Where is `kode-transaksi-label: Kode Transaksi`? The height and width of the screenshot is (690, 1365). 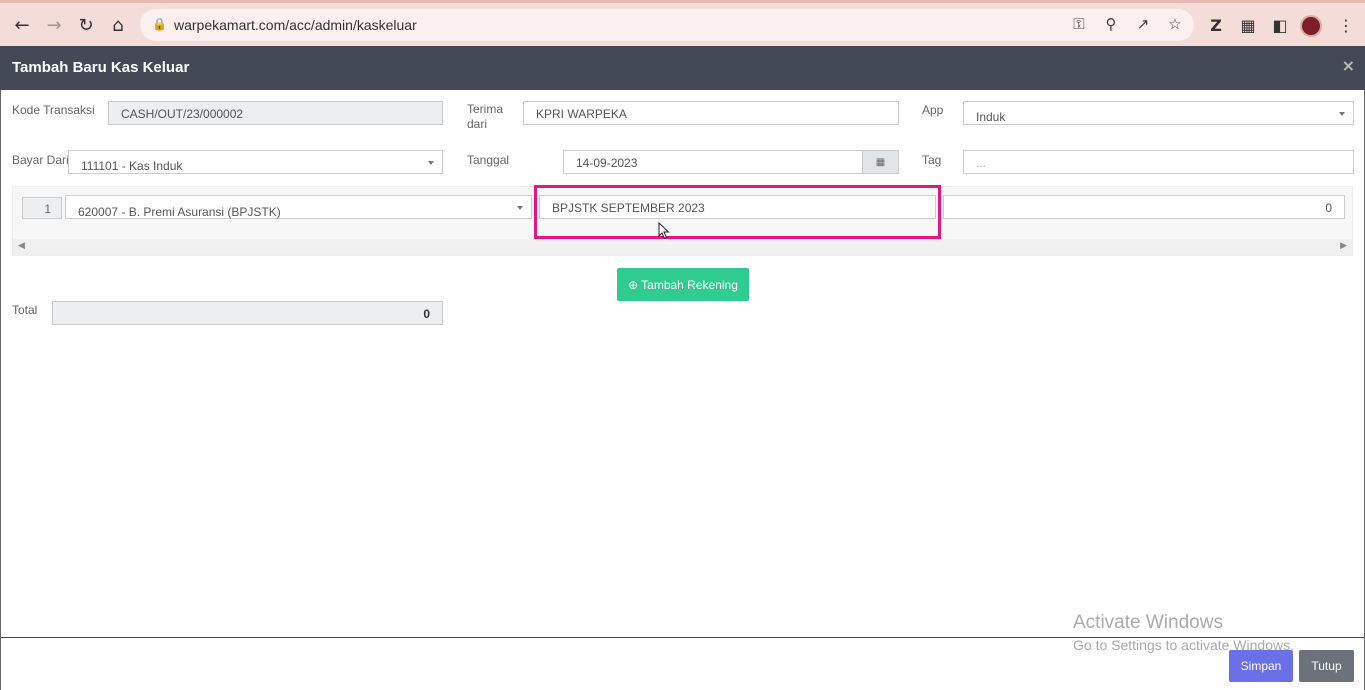 kode-transaksi-label: Kode Transaksi is located at coordinates (53, 110).